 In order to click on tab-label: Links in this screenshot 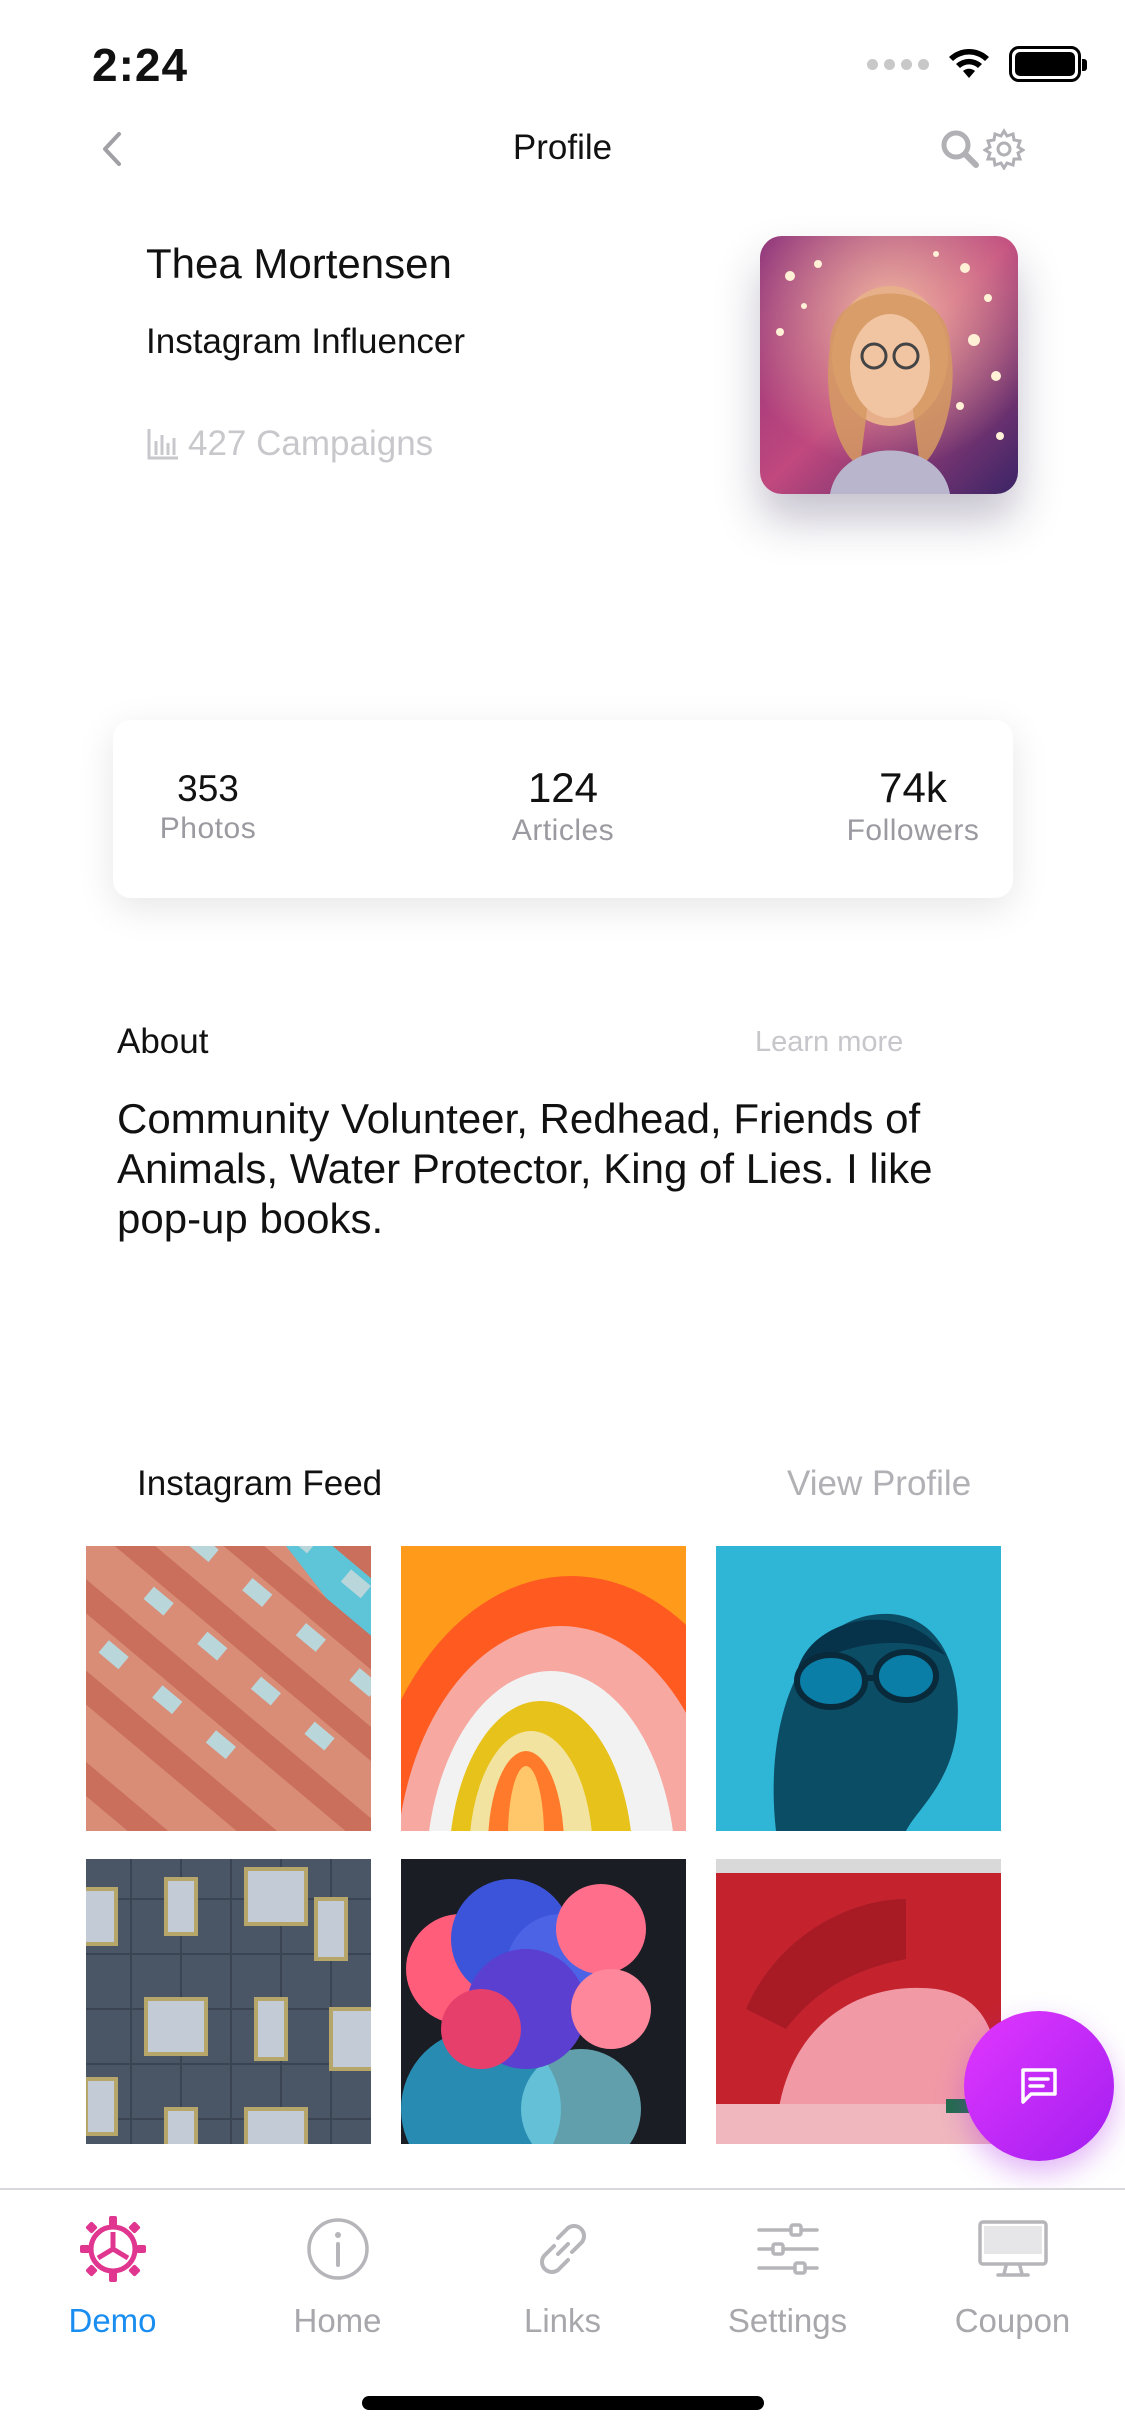, I will do `click(562, 2320)`.